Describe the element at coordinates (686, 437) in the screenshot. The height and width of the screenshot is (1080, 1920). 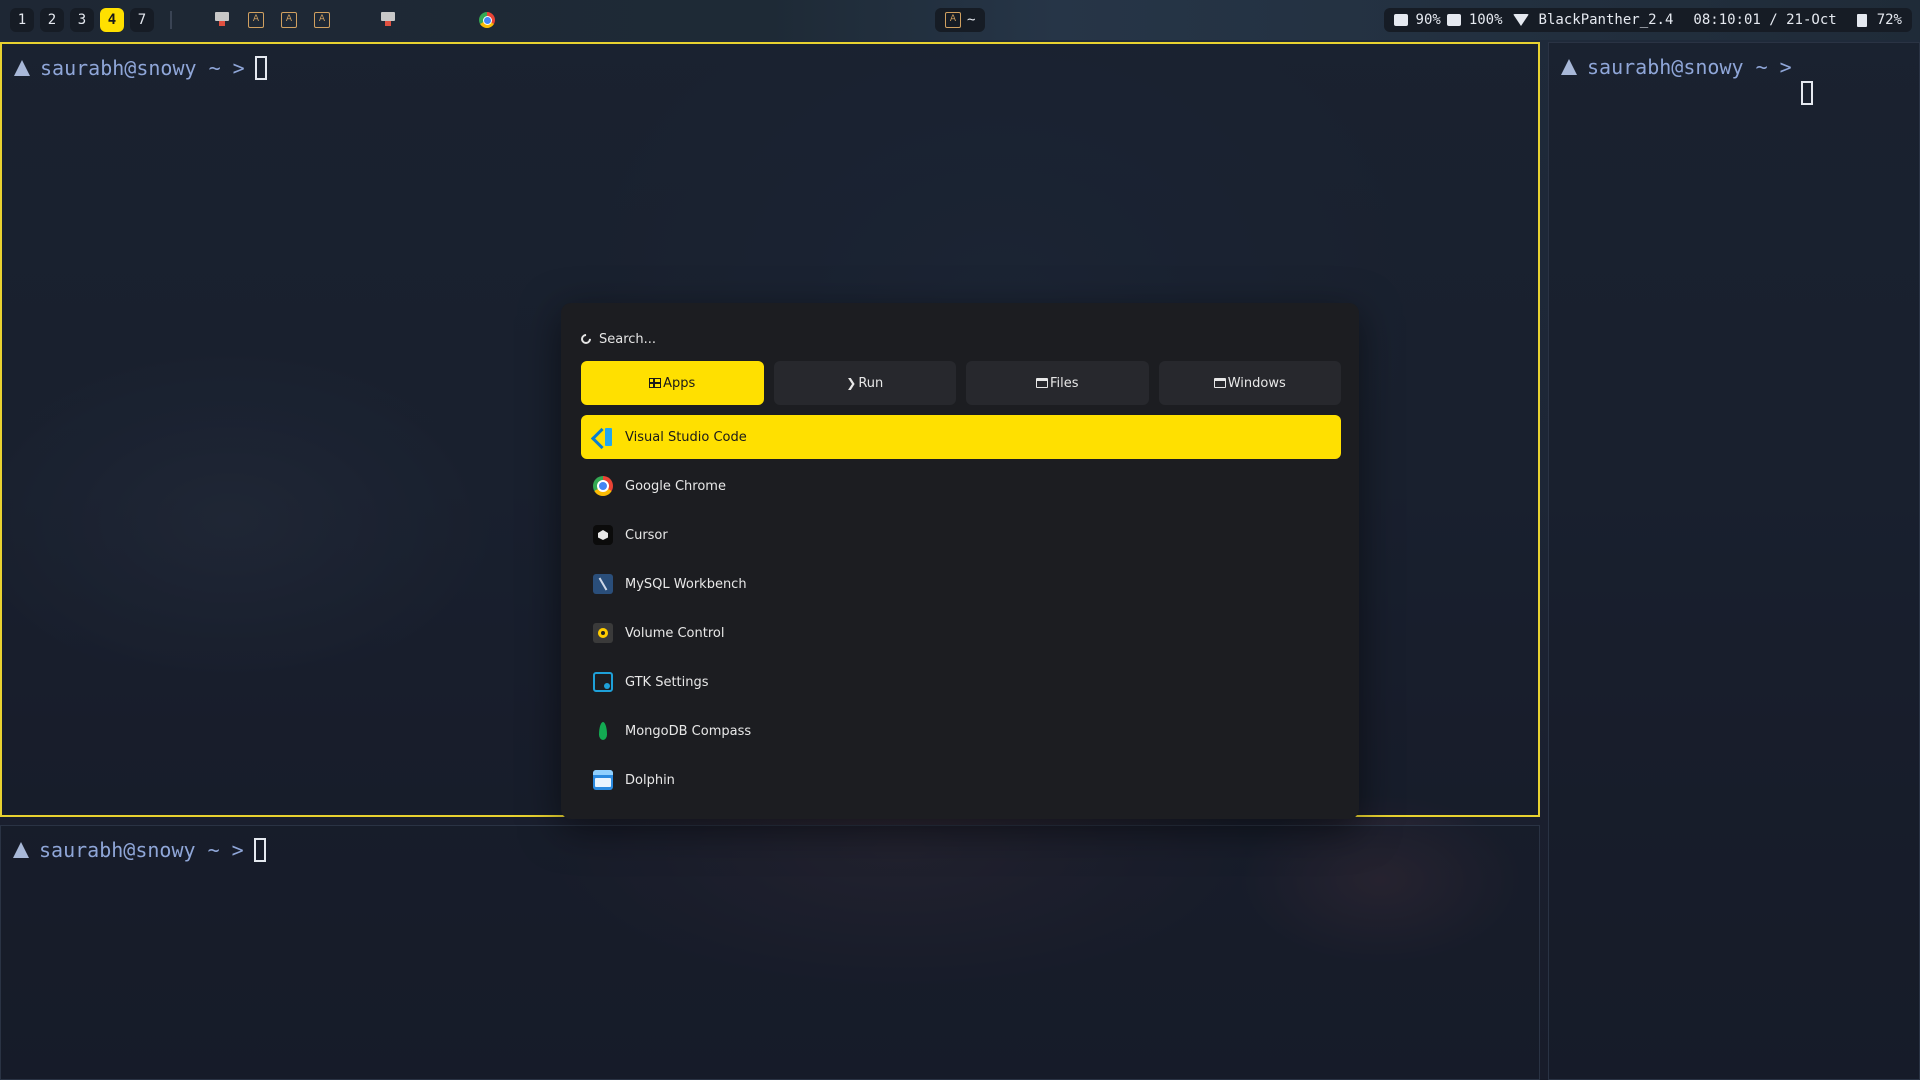
I see `app-item-label: Visual Studio Code` at that location.